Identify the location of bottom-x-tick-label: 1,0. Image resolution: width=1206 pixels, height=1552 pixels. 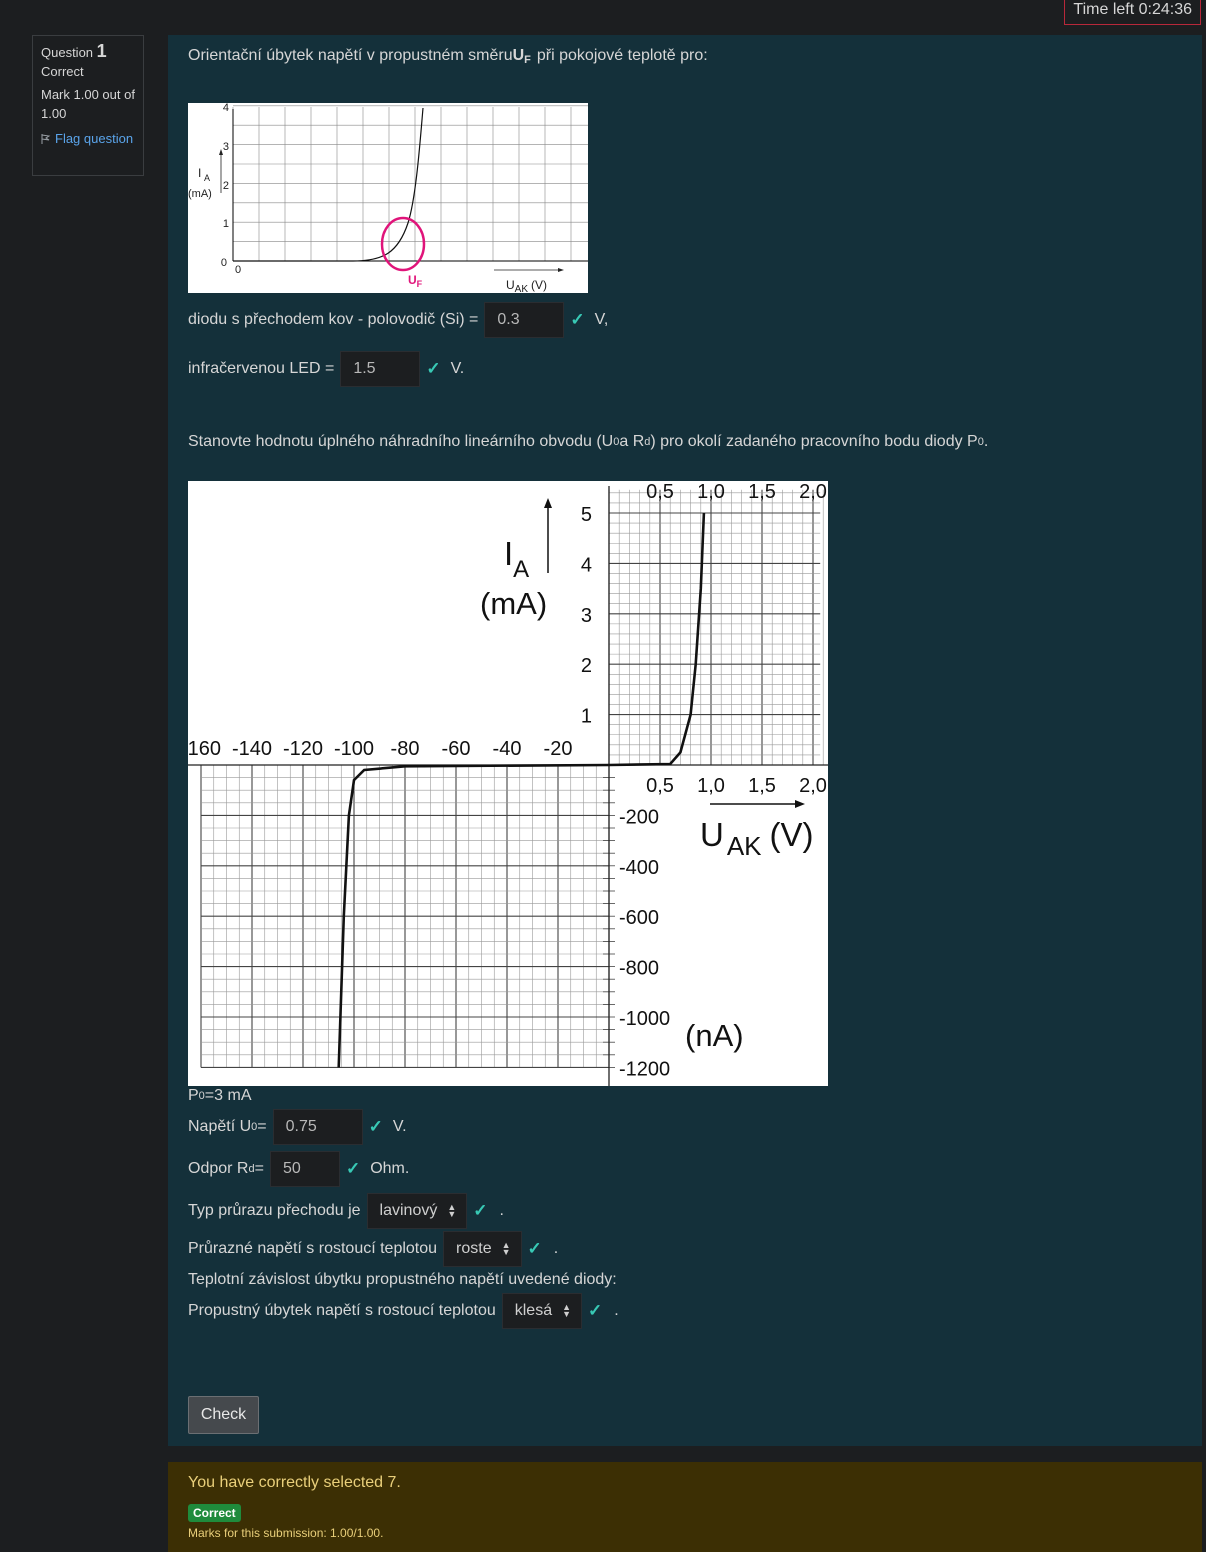
(711, 786).